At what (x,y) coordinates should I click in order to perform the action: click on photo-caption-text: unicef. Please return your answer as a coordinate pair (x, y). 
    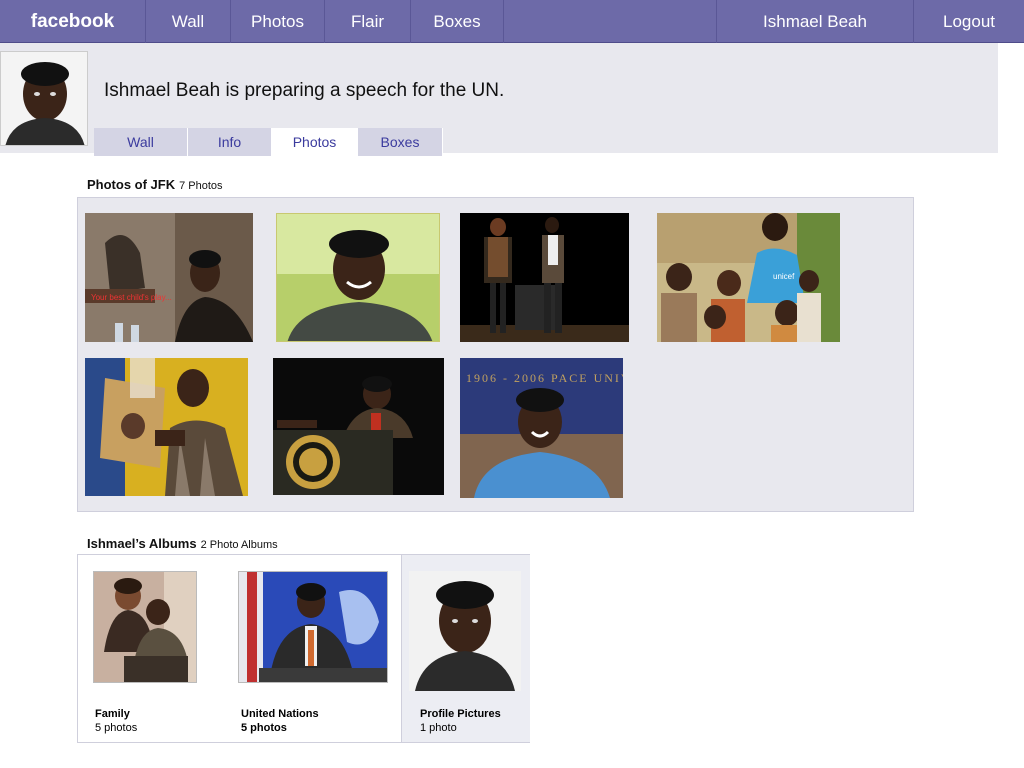
    Looking at the image, I should click on (784, 276).